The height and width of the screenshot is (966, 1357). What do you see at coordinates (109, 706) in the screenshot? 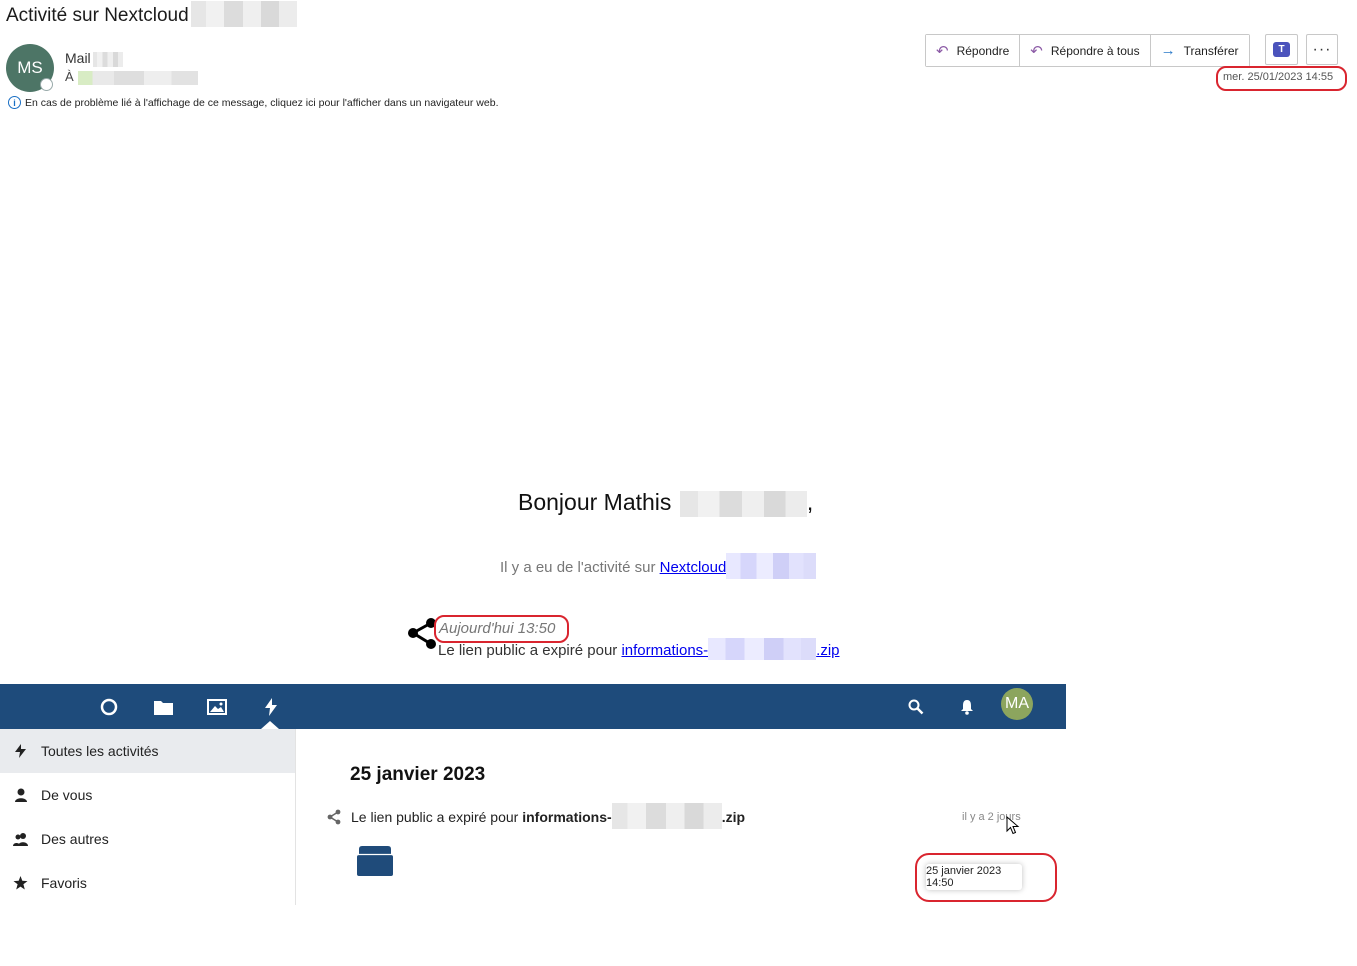
I see `dashboard-icon` at bounding box center [109, 706].